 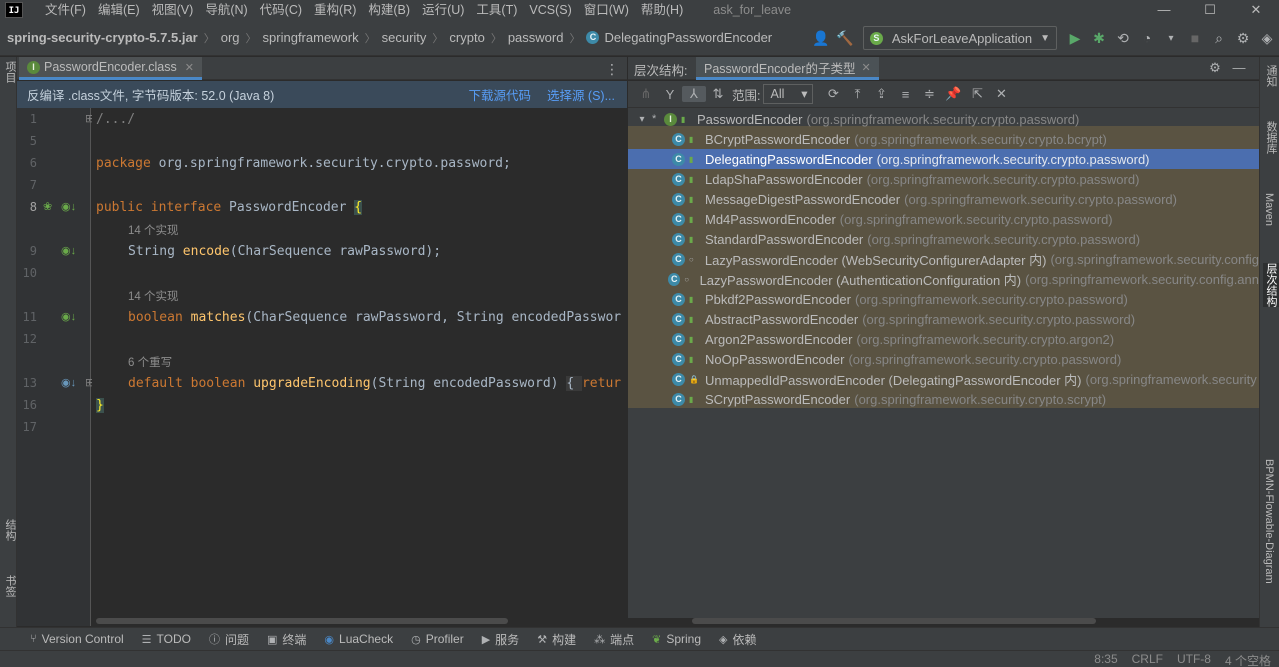 What do you see at coordinates (311, 37) in the screenshot?
I see `breadcrumb-springframework: springframework` at bounding box center [311, 37].